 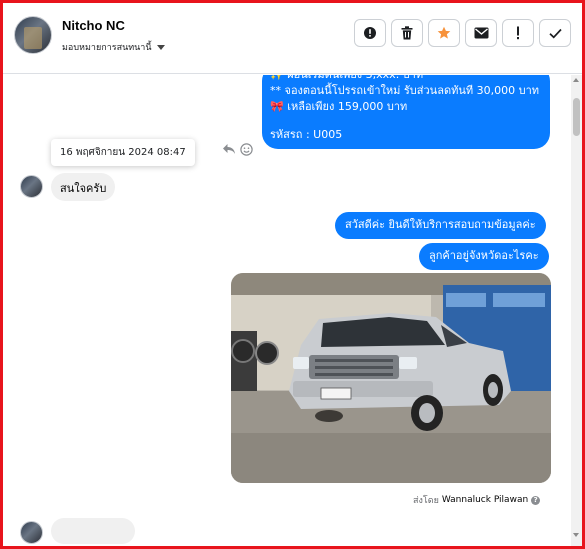 I want to click on scrollbar-track, so click(x=576, y=310).